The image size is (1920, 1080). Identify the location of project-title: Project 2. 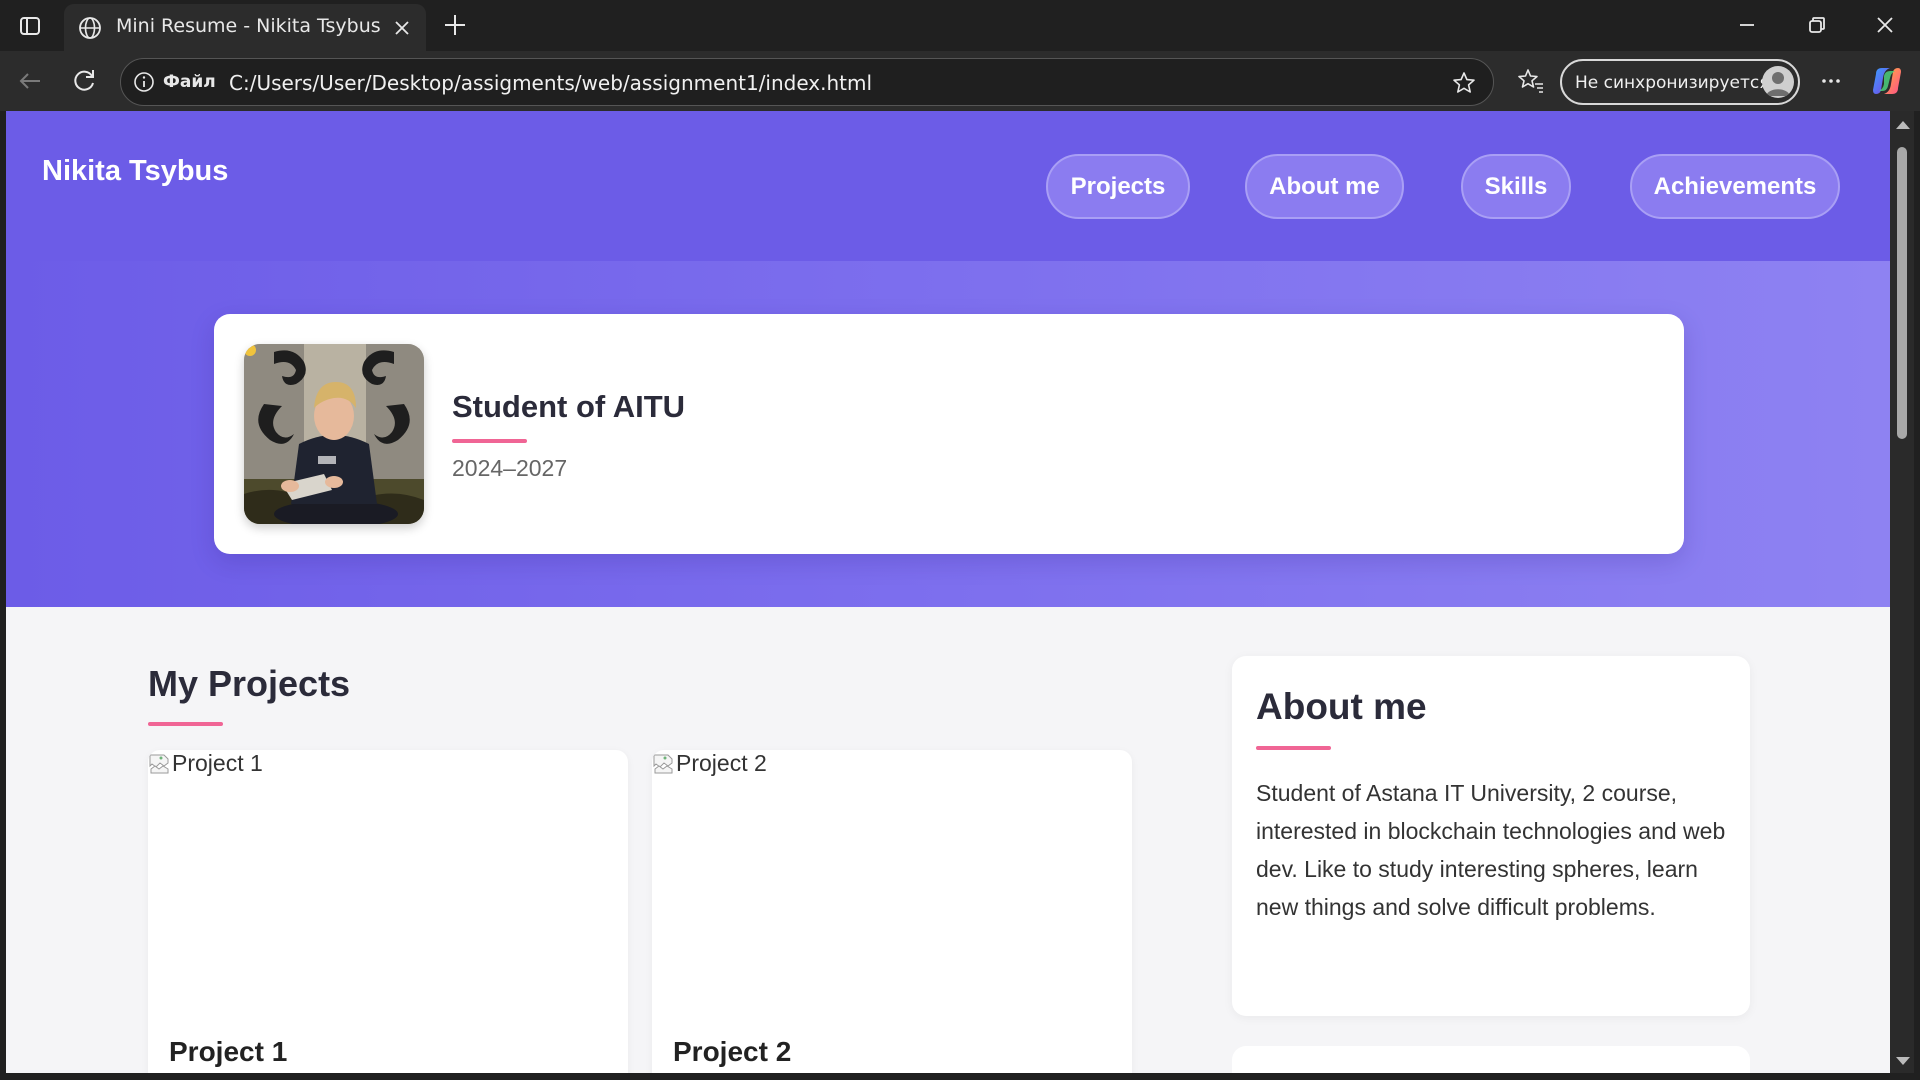
(732, 1051).